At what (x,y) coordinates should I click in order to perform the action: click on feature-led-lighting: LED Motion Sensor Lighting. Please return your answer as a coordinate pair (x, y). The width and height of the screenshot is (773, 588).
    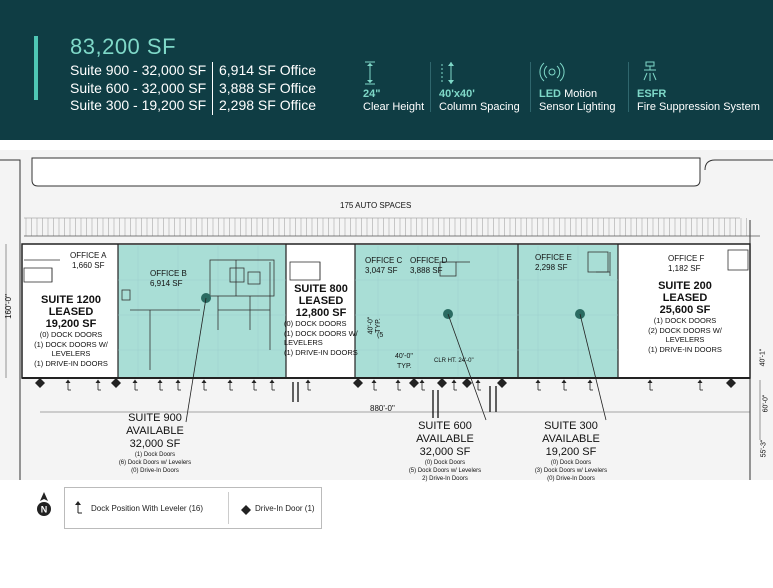
    Looking at the image, I should click on (572, 87).